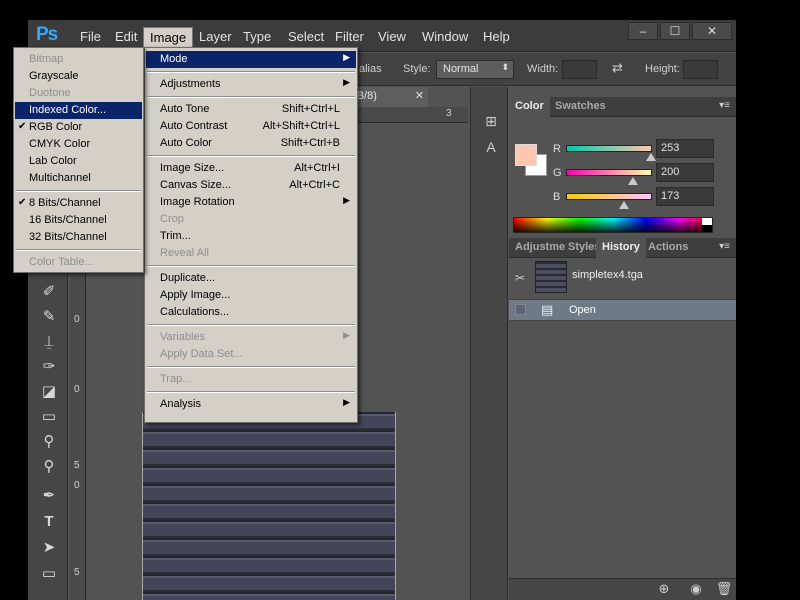 The image size is (800, 600). What do you see at coordinates (60, 178) in the screenshot?
I see `menu-item-label: Multichannel` at bounding box center [60, 178].